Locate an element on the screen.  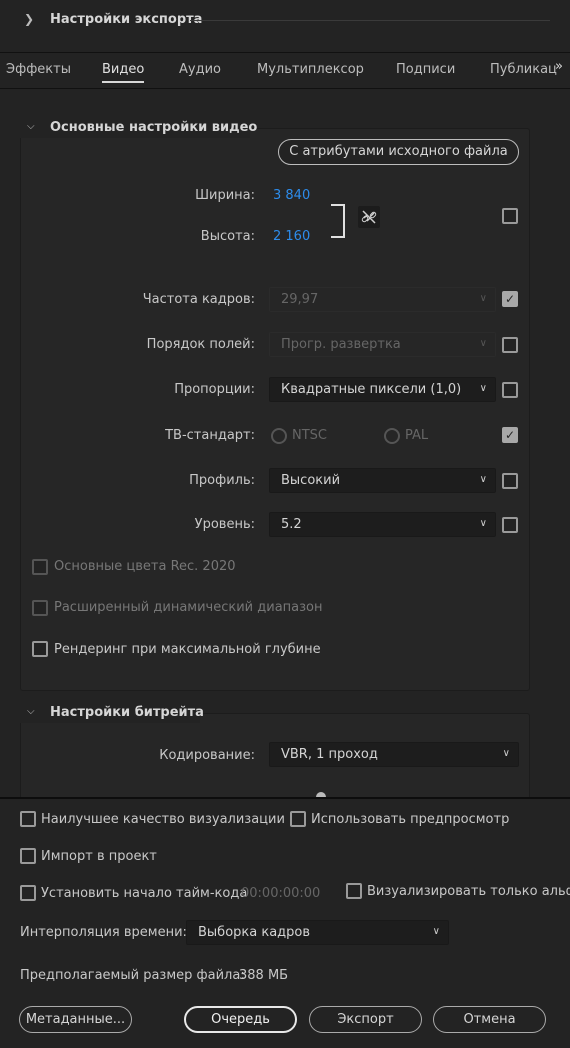
field-order-label: Порядок полей: is located at coordinates (200, 344).